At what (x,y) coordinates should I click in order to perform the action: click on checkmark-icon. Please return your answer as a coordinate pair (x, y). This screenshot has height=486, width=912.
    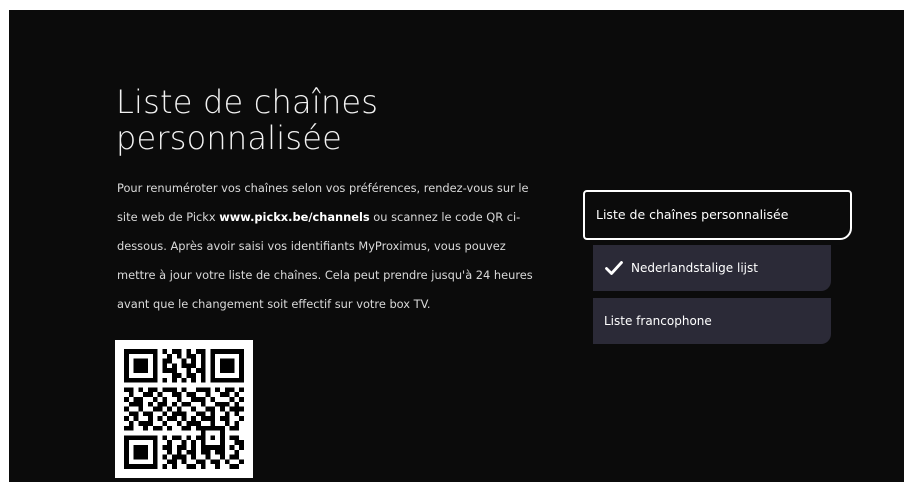
    Looking at the image, I should click on (614, 268).